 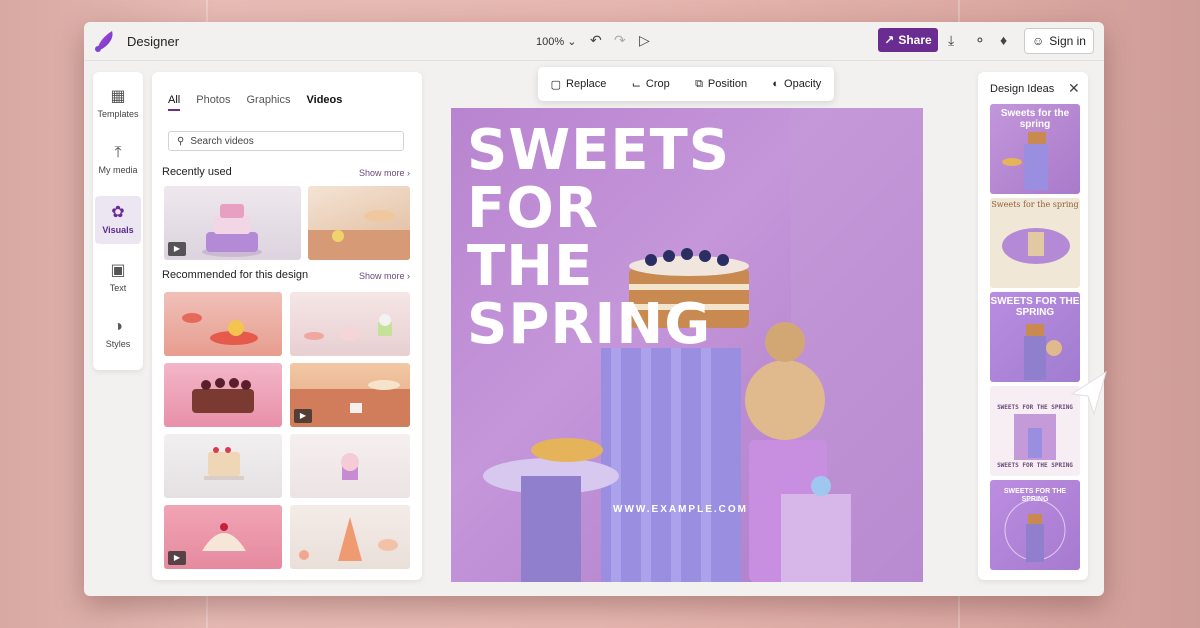 I want to click on image-toolbar: ▢ Replace ⌙ Crop ⧉ Position ◐ Opacity, so click(x=686, y=84).